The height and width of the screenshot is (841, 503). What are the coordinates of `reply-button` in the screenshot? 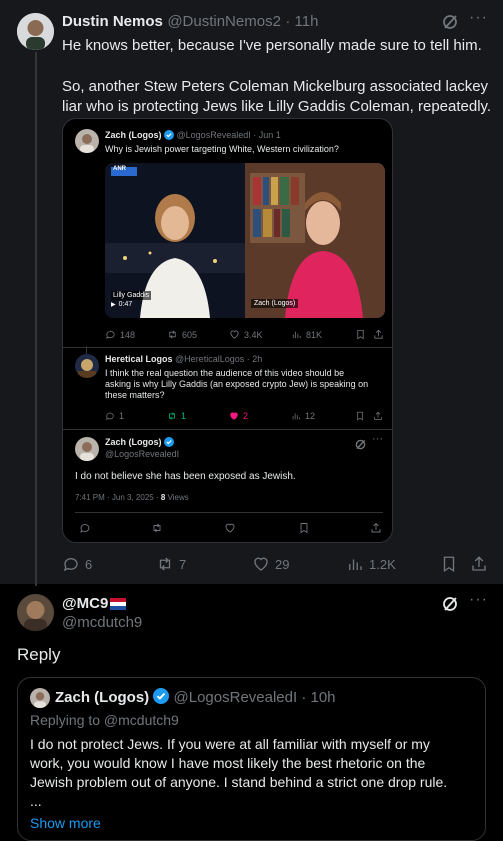 It's located at (85, 528).